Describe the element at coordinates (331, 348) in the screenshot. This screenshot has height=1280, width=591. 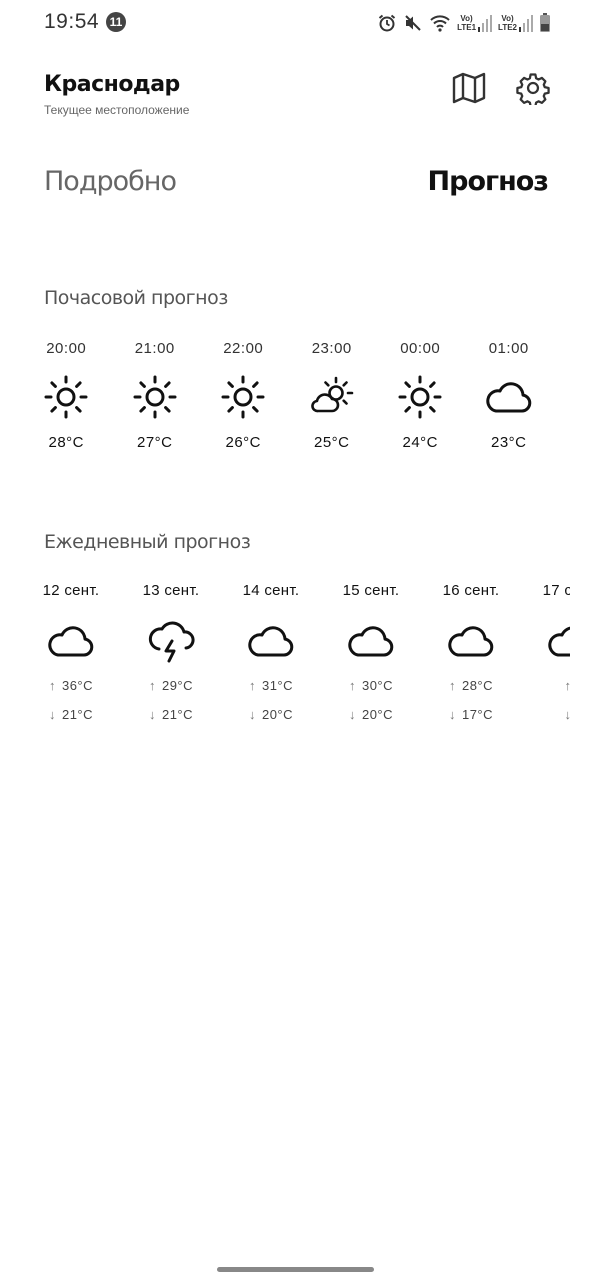
I see `hour-time: 23:00` at that location.